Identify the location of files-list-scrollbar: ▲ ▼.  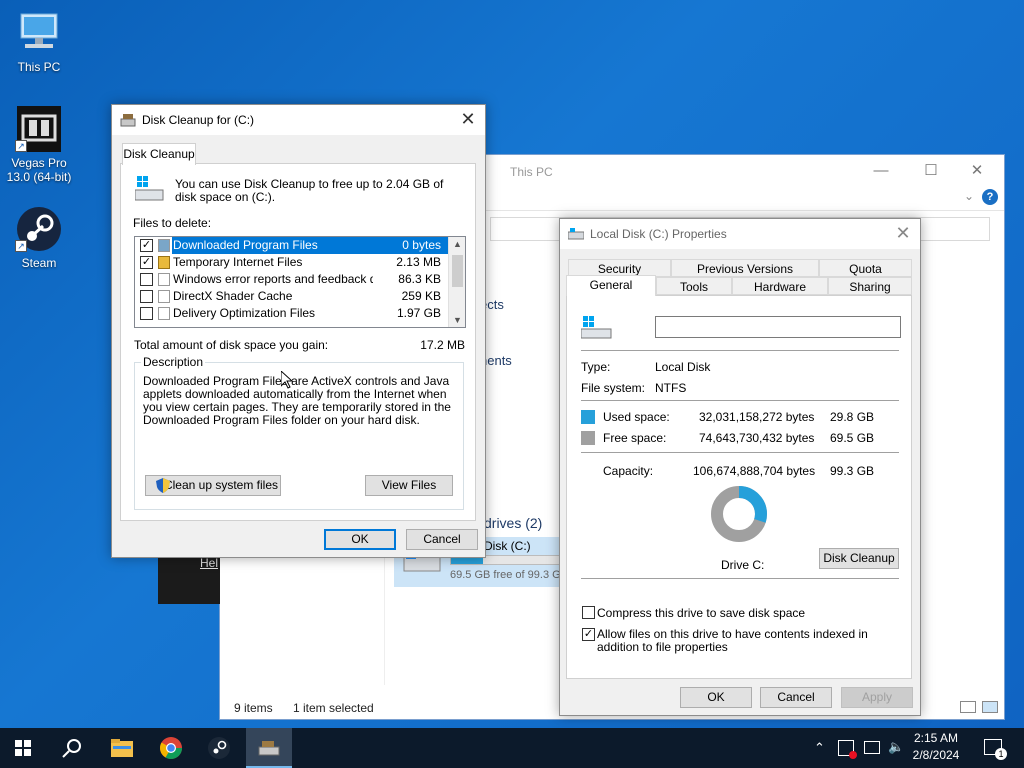
(456, 282).